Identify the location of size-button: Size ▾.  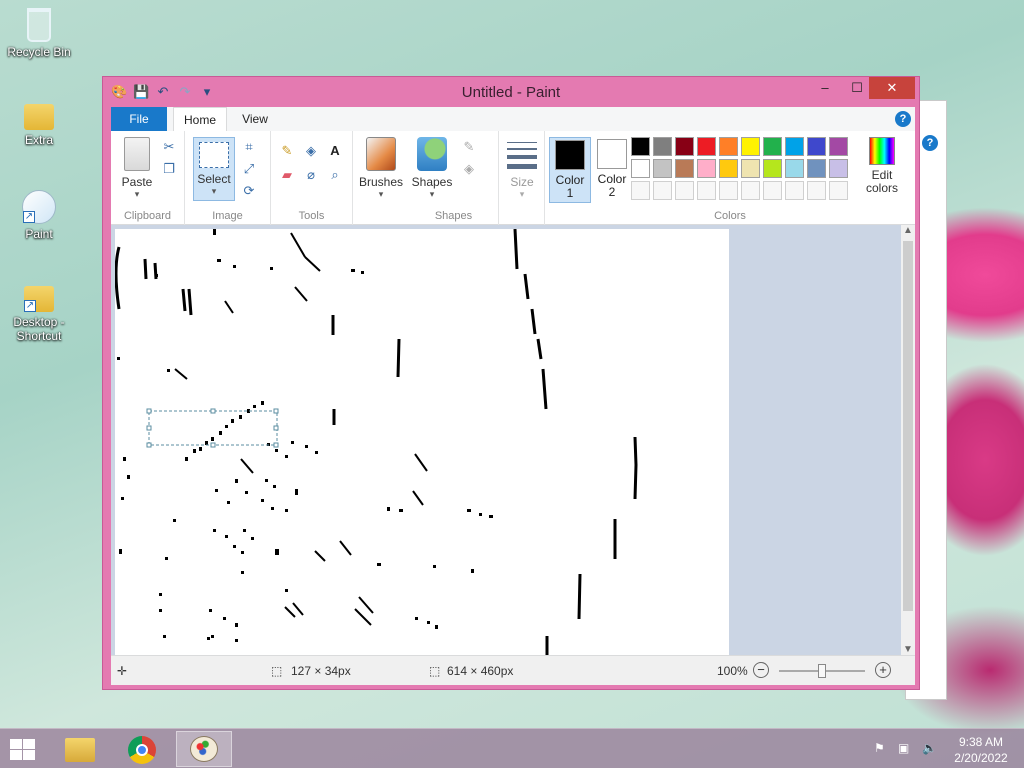
(522, 168).